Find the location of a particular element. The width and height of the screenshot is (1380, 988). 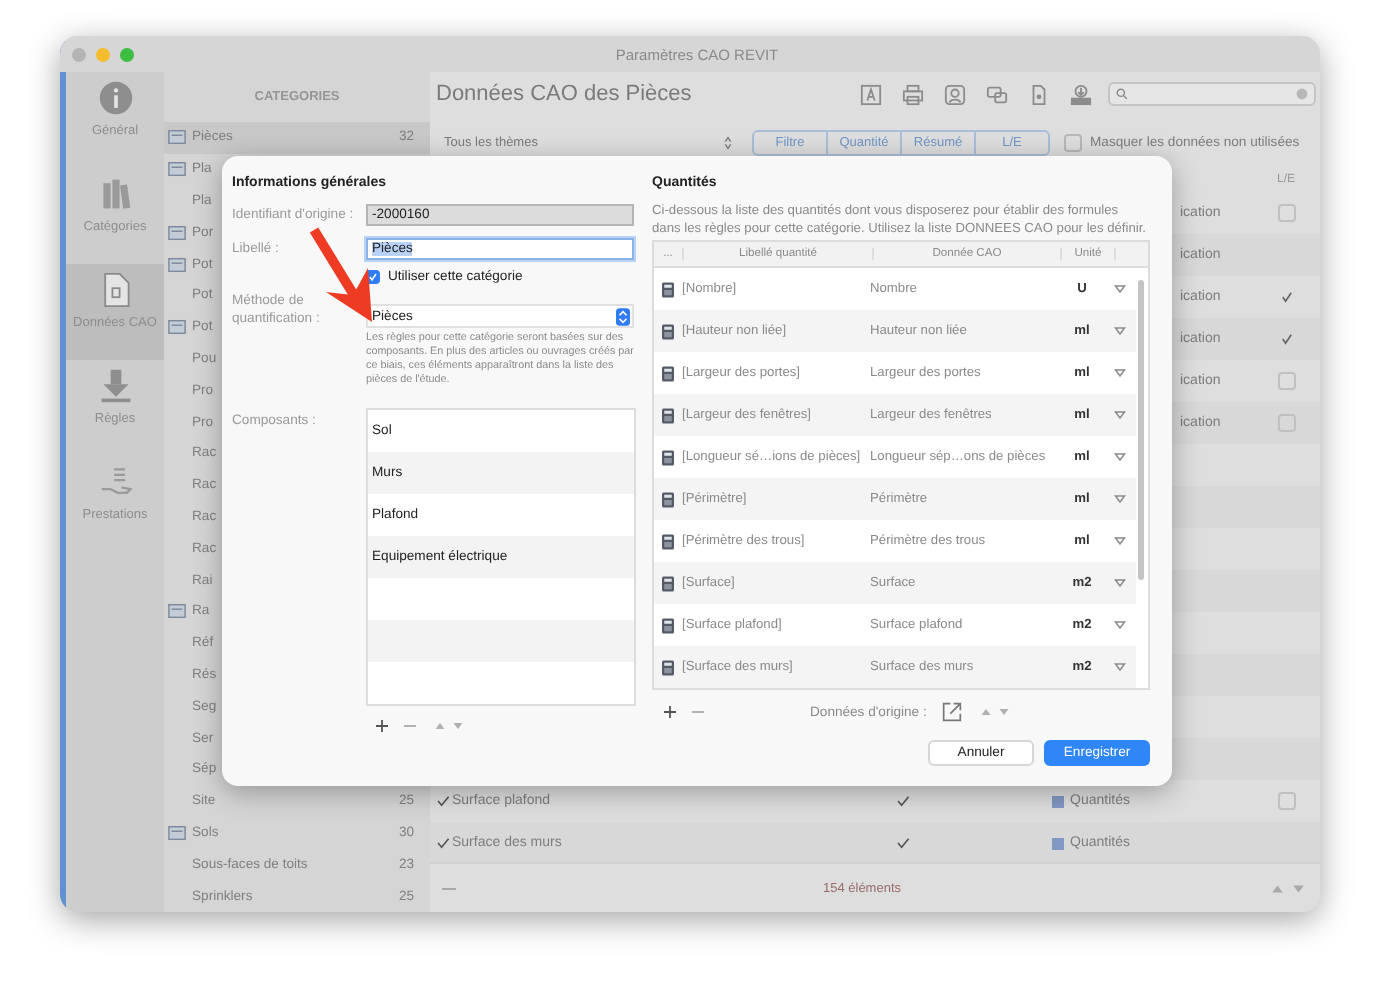

page-title: Données CAO des Pièces is located at coordinates (564, 94).